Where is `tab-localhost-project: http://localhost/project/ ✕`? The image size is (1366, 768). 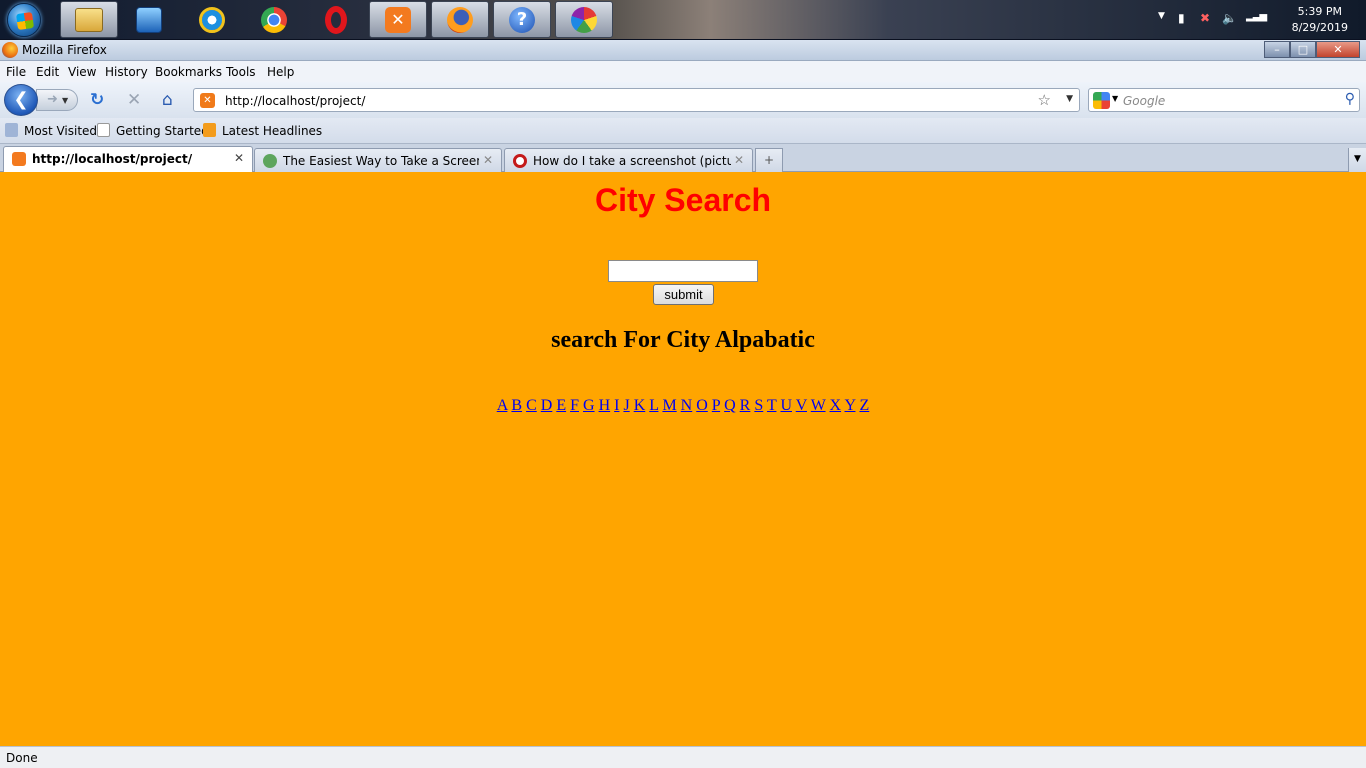
tab-localhost-project: http://localhost/project/ ✕ is located at coordinates (128, 159).